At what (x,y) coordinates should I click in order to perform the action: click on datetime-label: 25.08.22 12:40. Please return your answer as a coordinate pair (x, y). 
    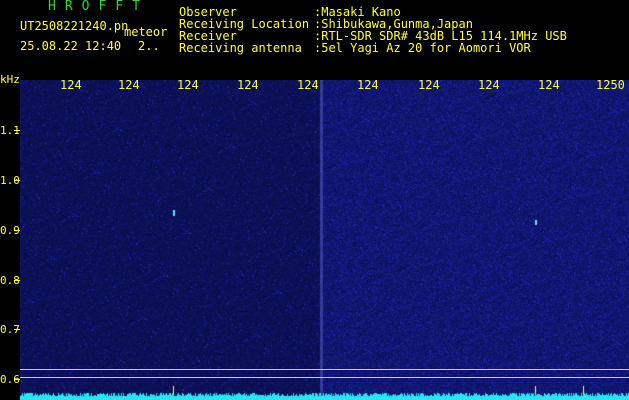
    Looking at the image, I should click on (71, 46).